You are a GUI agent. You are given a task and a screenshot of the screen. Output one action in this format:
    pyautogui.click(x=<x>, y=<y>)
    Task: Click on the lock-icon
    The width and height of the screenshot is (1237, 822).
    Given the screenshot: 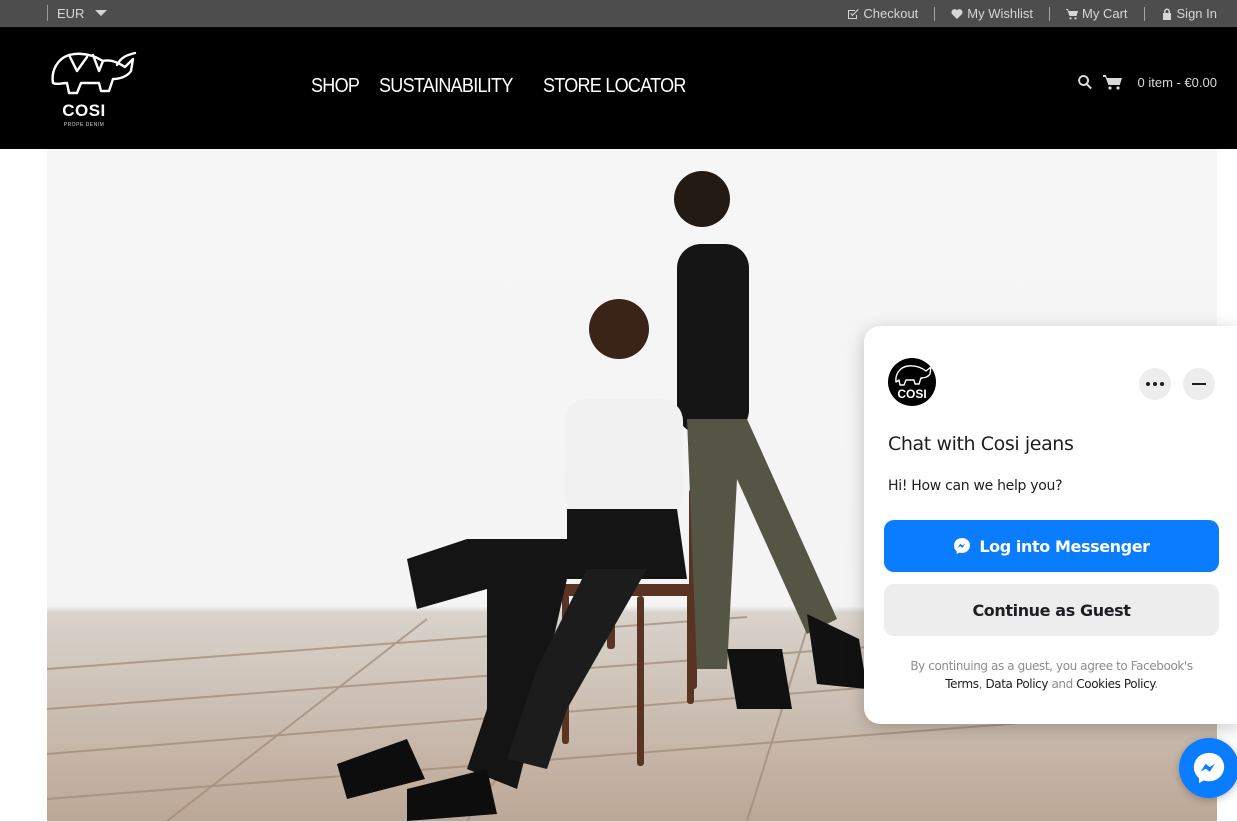 What is the action you would take?
    pyautogui.click(x=1166, y=14)
    